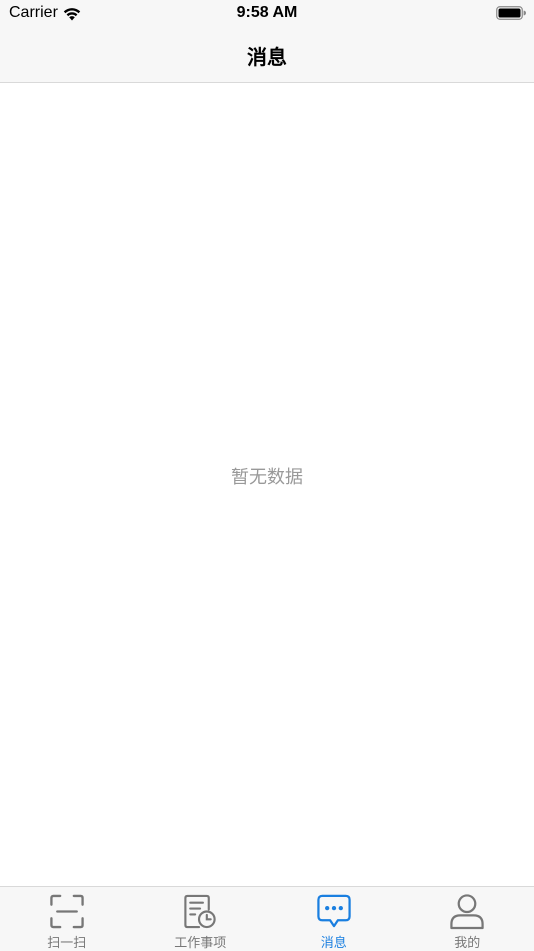 The width and height of the screenshot is (534, 951). What do you see at coordinates (334, 911) in the screenshot?
I see `message-icon` at bounding box center [334, 911].